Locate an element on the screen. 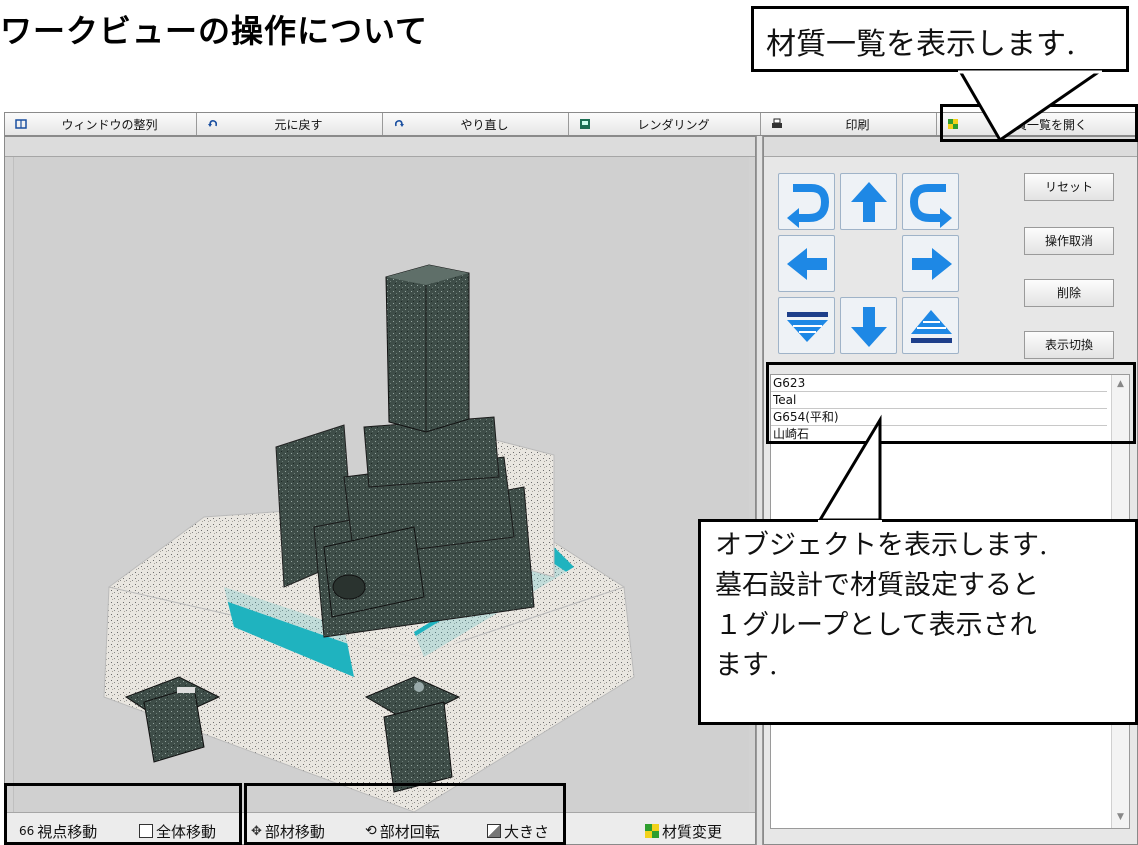  scroll-down-icon: ▼ is located at coordinates (1120, 817).